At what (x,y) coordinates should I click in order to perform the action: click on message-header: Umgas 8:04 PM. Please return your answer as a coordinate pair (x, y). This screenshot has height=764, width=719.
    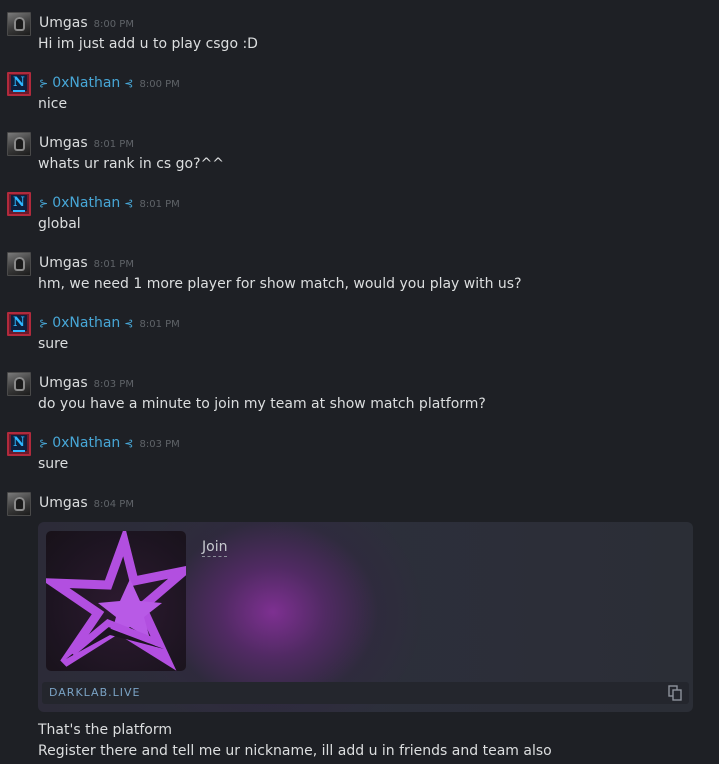
    Looking at the image, I should click on (86, 502).